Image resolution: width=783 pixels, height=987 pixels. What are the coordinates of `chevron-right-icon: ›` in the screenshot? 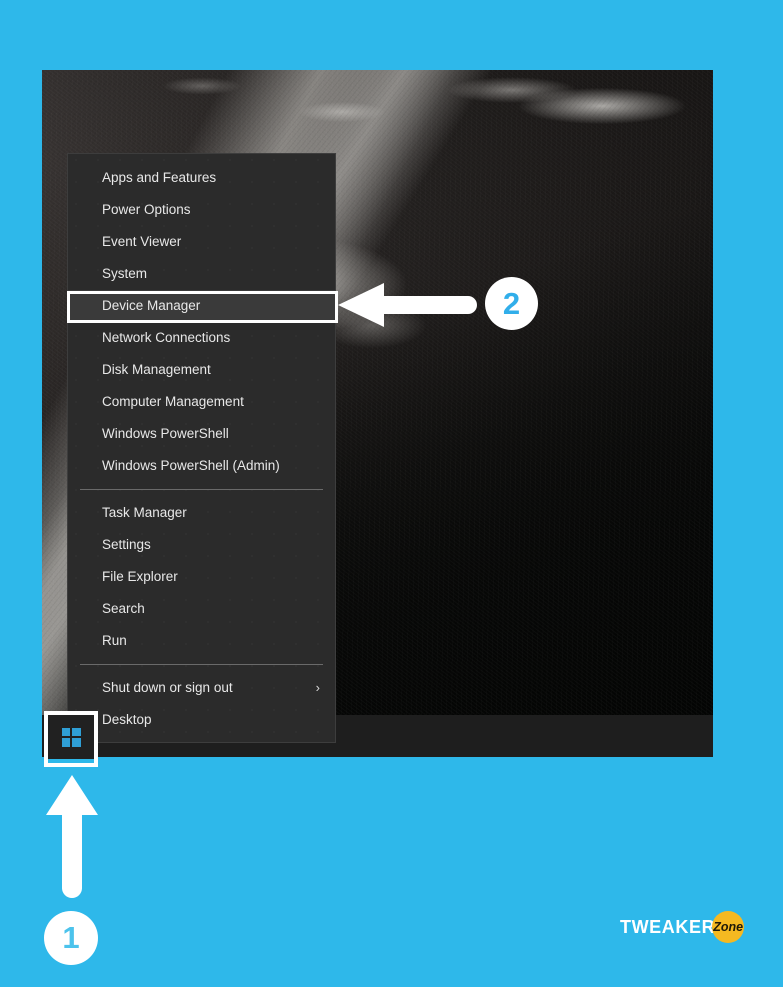 It's located at (317, 687).